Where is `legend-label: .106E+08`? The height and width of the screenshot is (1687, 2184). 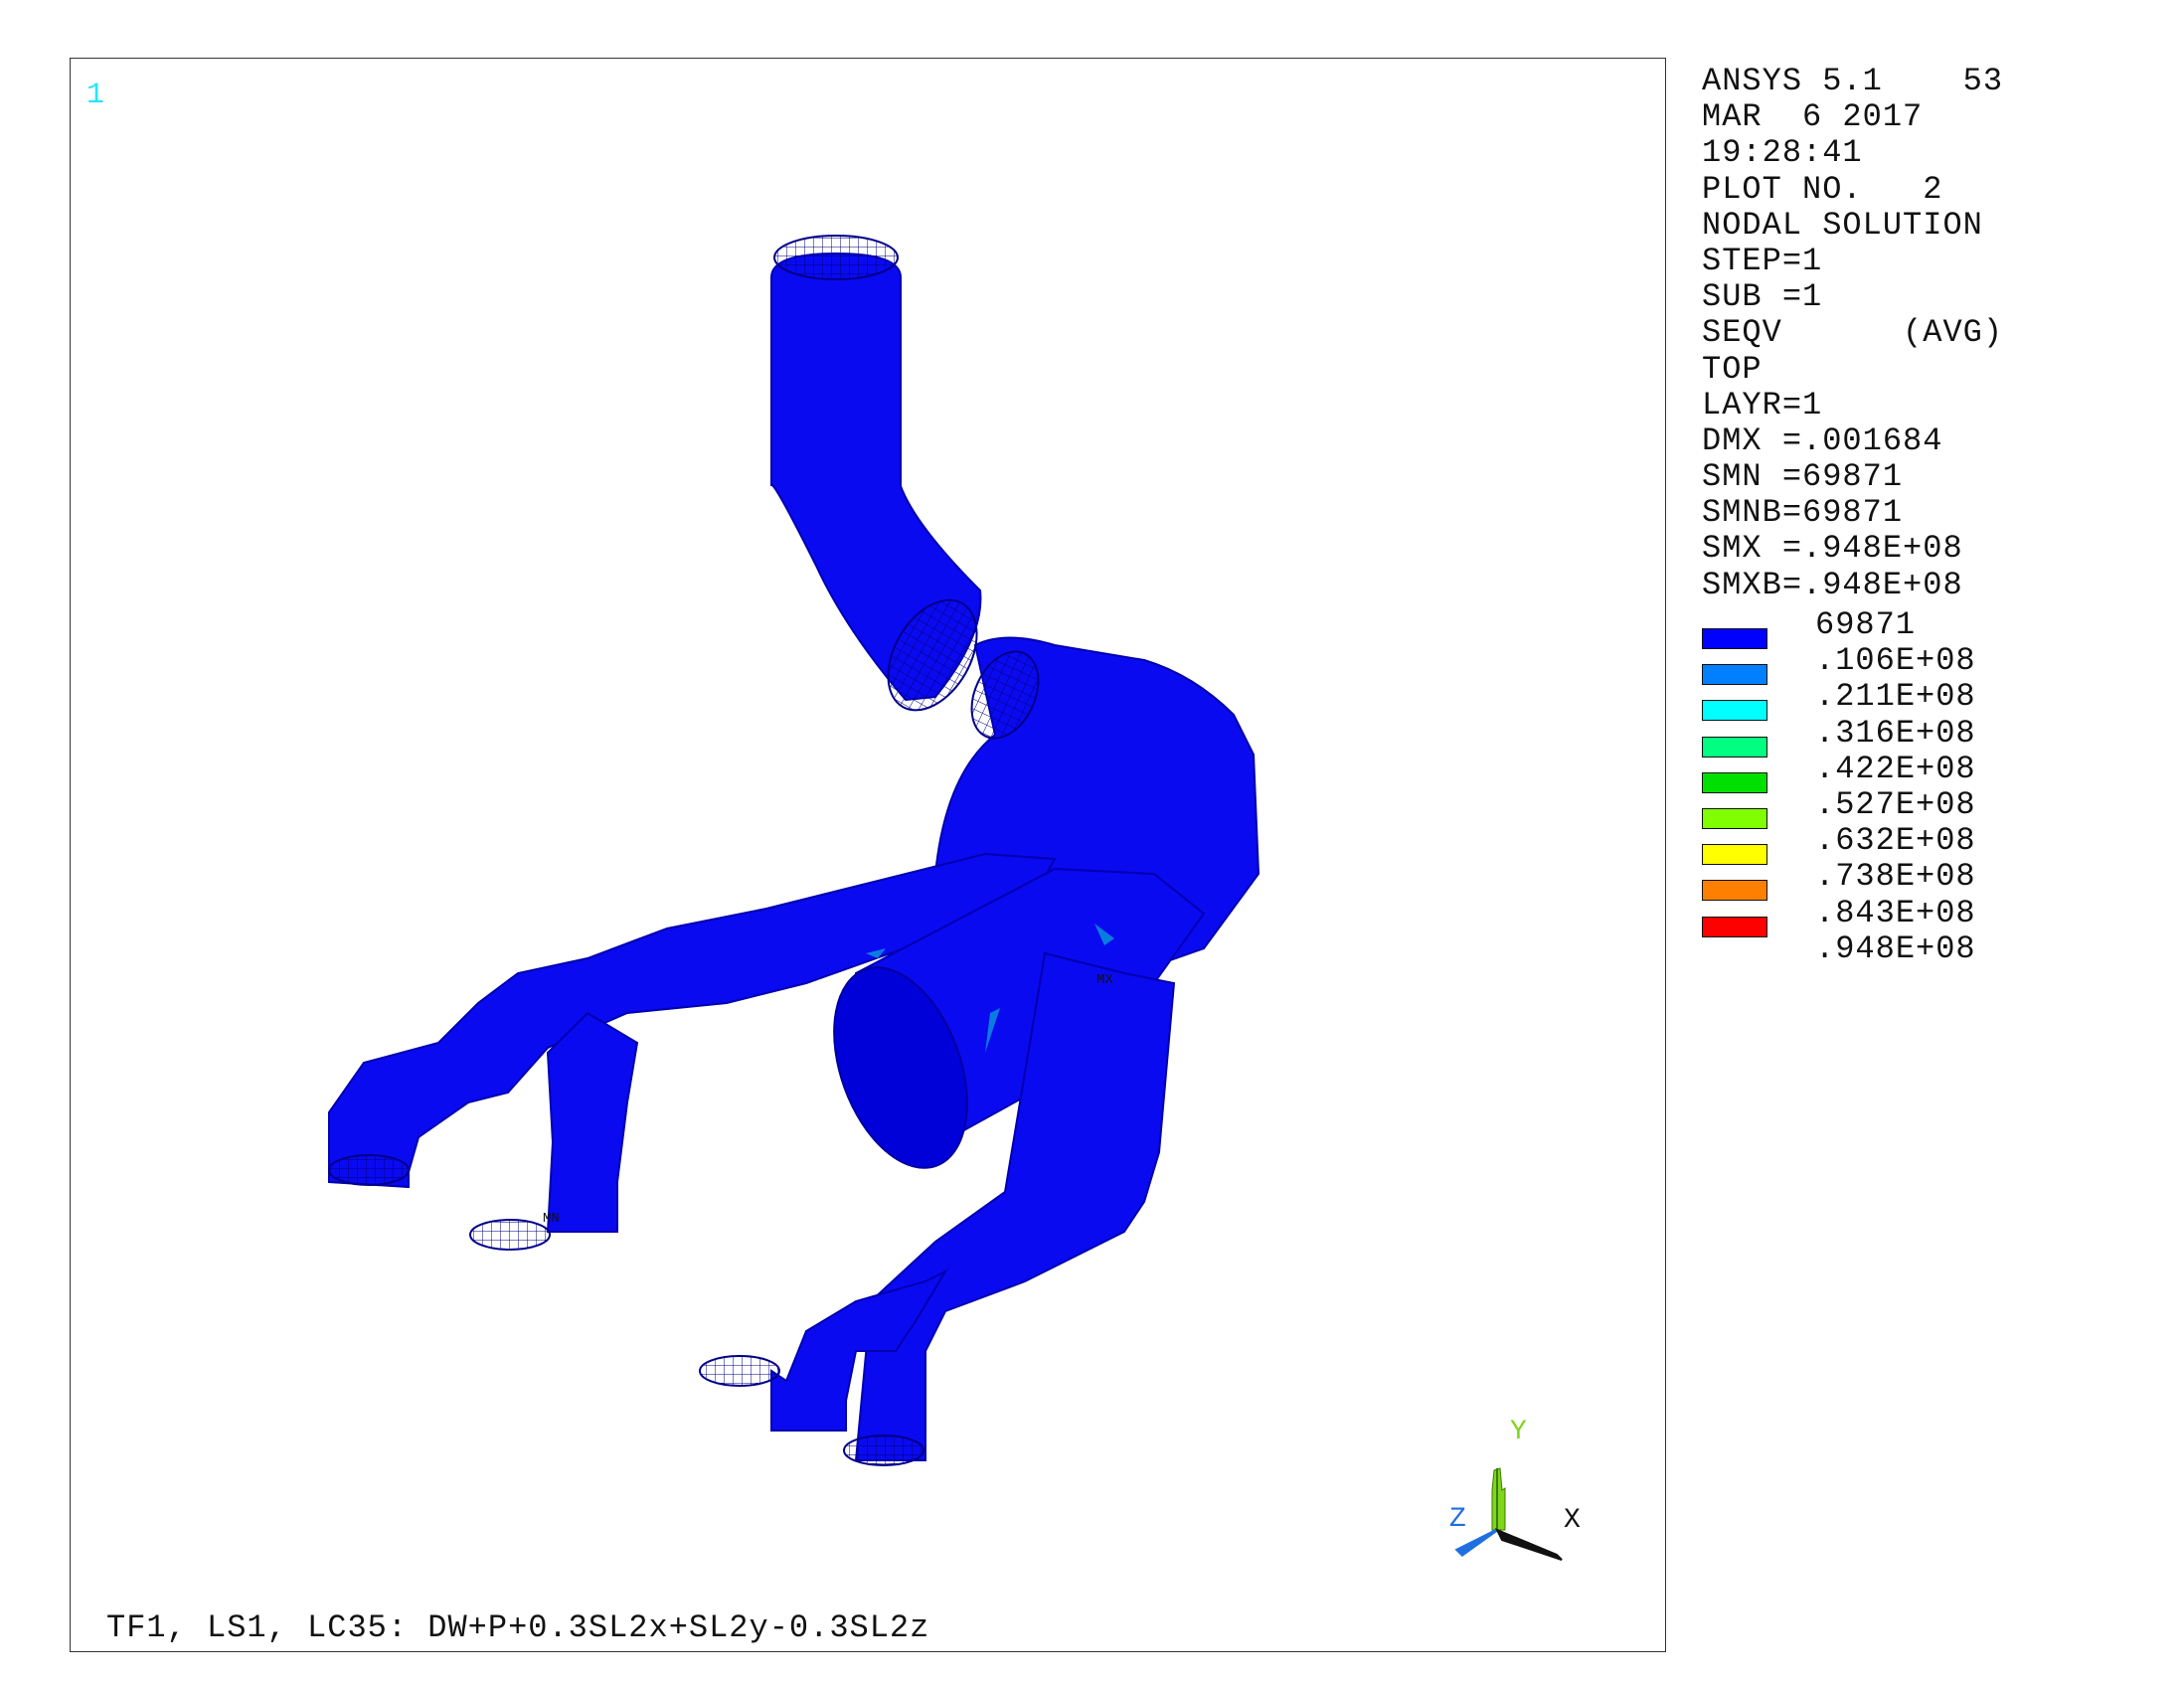
legend-label: .106E+08 is located at coordinates (1895, 661).